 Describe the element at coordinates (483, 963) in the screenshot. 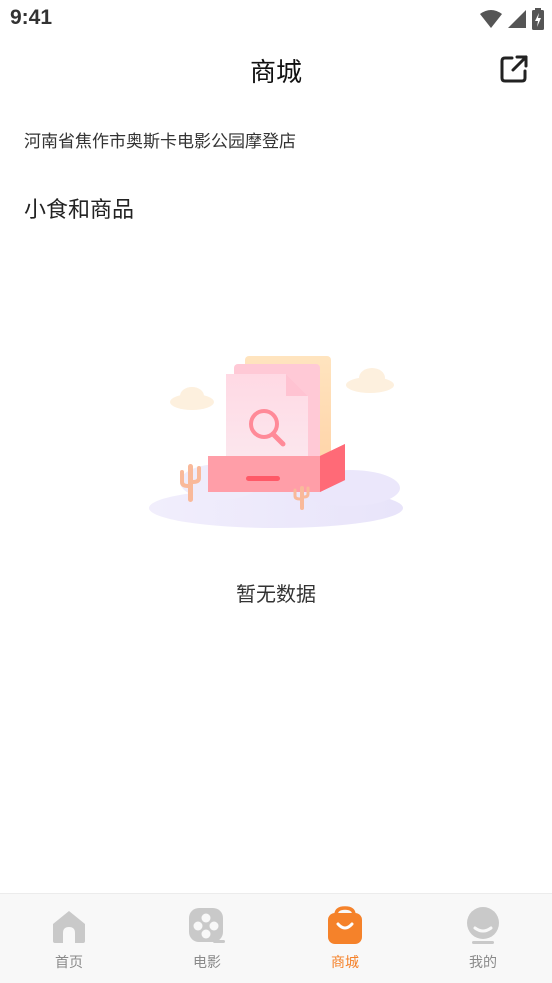

I see `tab-mine-label: 我的` at that location.